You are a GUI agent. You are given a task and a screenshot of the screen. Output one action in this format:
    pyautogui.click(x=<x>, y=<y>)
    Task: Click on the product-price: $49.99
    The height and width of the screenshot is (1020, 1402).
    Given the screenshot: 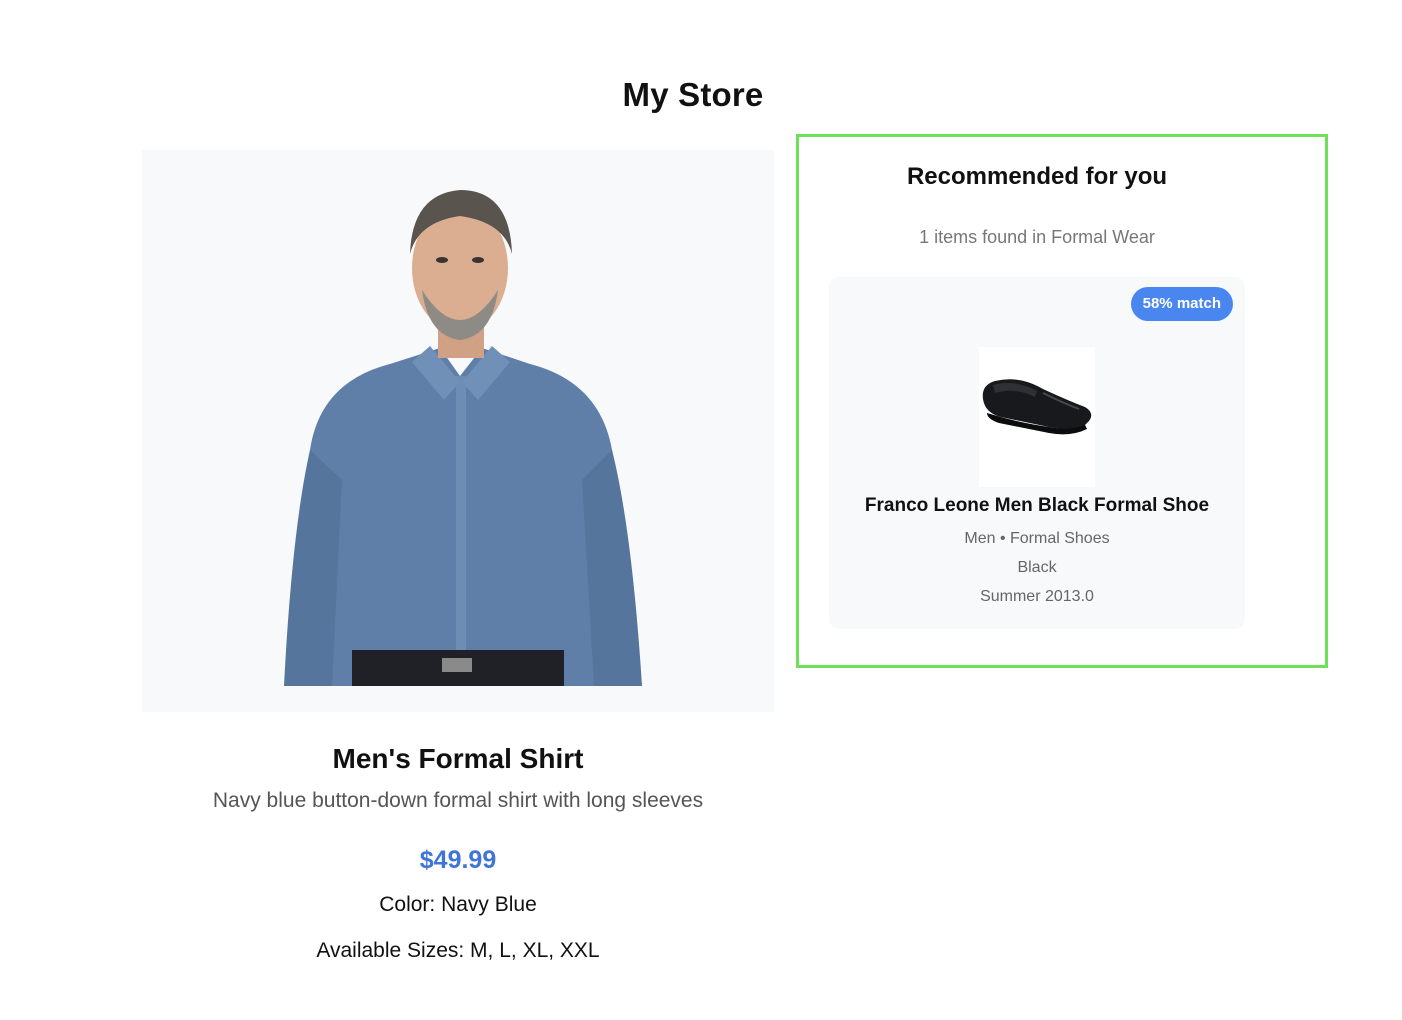 What is the action you would take?
    pyautogui.click(x=458, y=860)
    